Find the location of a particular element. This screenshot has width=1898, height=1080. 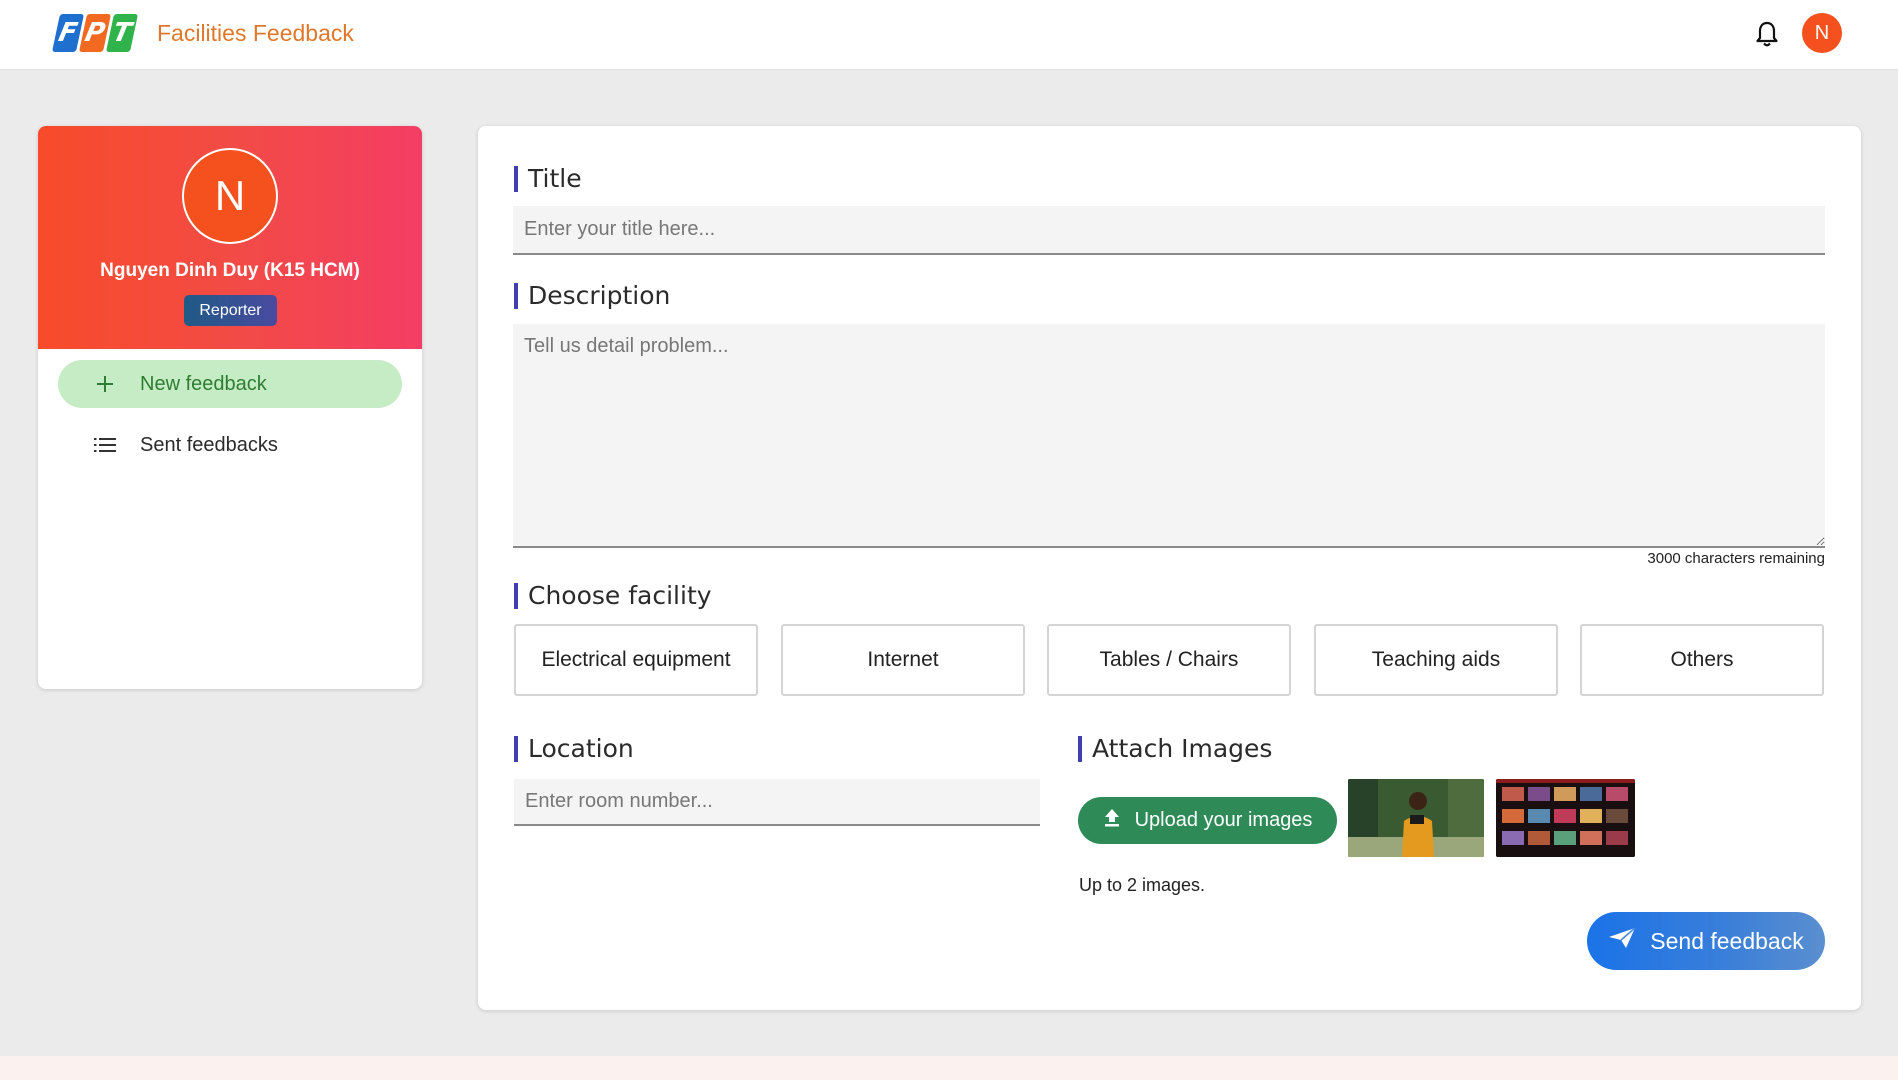

profile-card: N Nguyen Dinh Duy (K15 HCM) Reporter is located at coordinates (230, 237).